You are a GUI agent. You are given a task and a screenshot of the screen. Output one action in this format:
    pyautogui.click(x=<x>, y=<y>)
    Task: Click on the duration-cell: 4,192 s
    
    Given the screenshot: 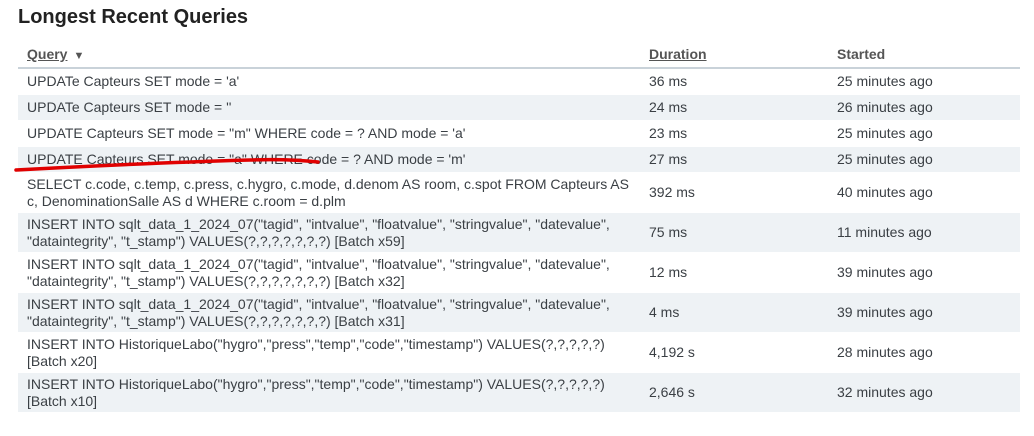 What is the action you would take?
    pyautogui.click(x=734, y=352)
    